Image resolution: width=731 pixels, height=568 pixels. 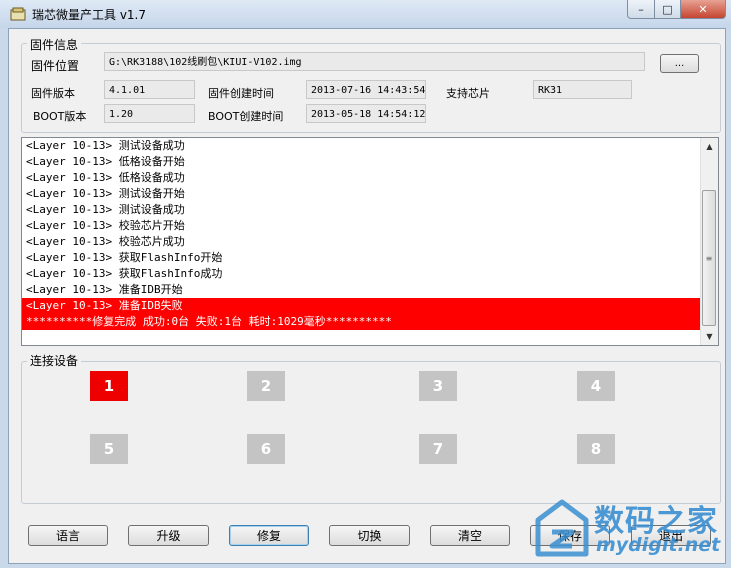 I want to click on upgrade-button: 升级, so click(x=168, y=535).